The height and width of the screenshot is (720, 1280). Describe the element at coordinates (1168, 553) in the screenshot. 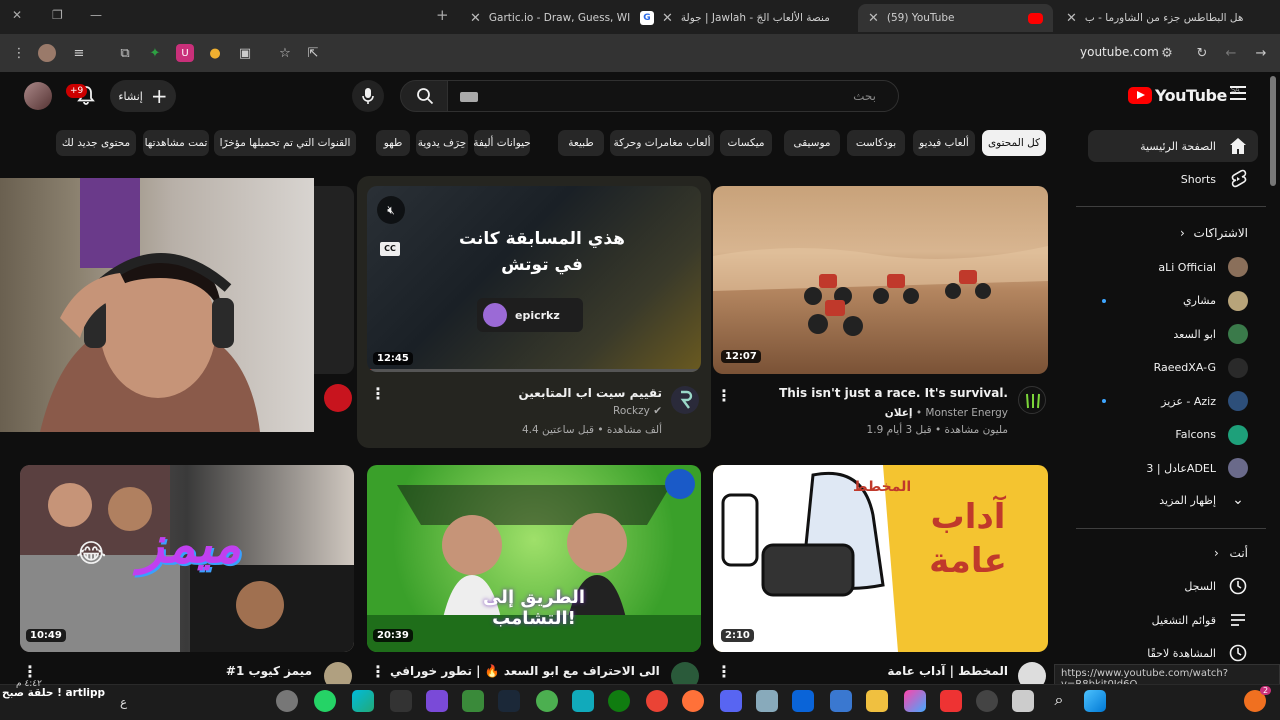

I see `you-header: أنت ›` at that location.